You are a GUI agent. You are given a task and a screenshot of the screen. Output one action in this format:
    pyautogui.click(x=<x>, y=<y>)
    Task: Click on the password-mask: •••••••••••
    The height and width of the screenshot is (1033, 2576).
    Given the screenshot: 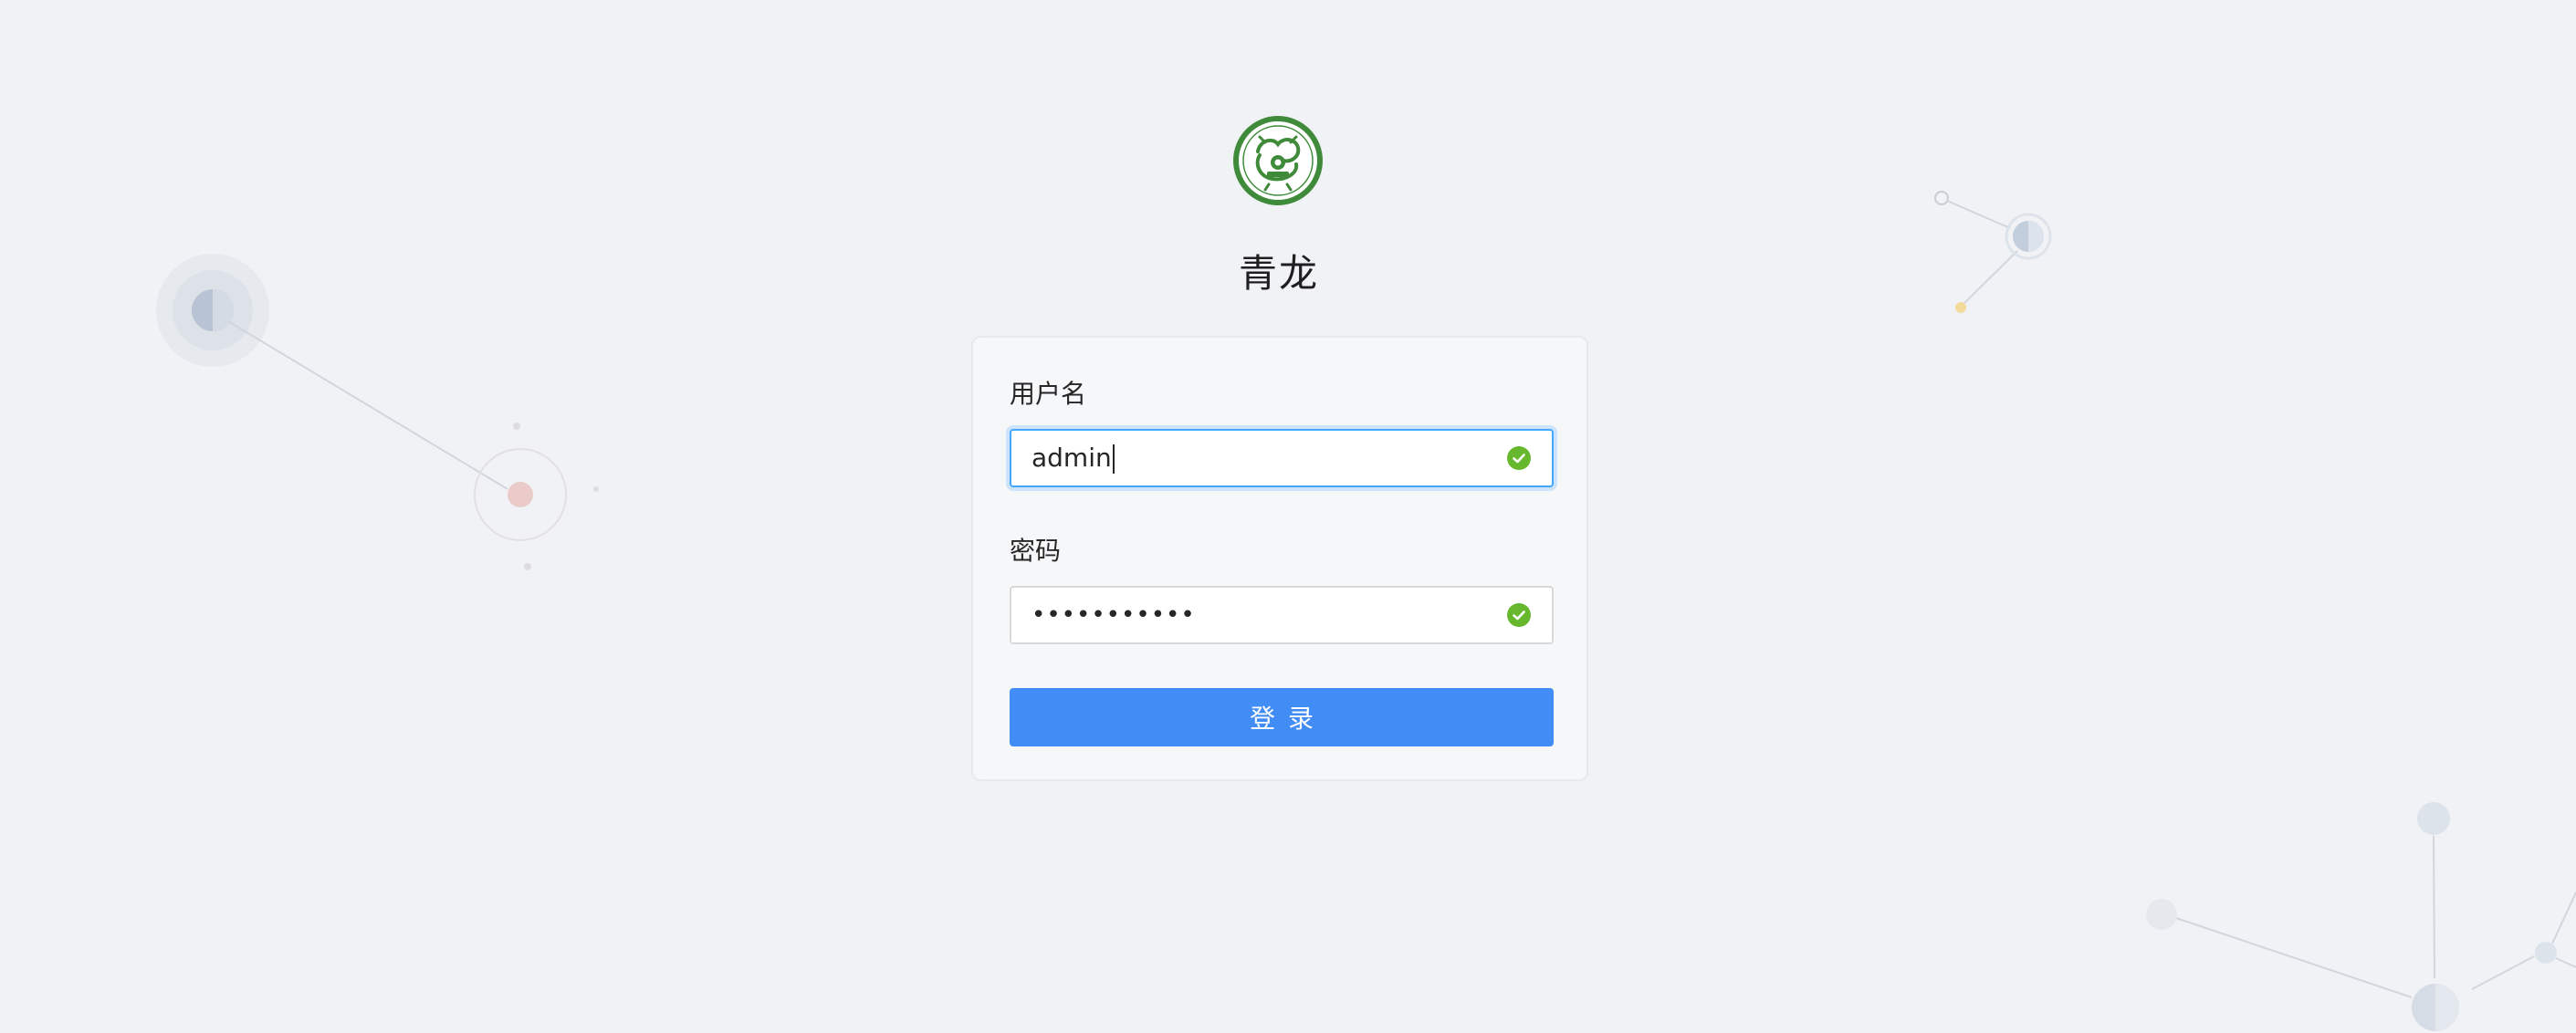 What is the action you would take?
    pyautogui.click(x=1113, y=615)
    